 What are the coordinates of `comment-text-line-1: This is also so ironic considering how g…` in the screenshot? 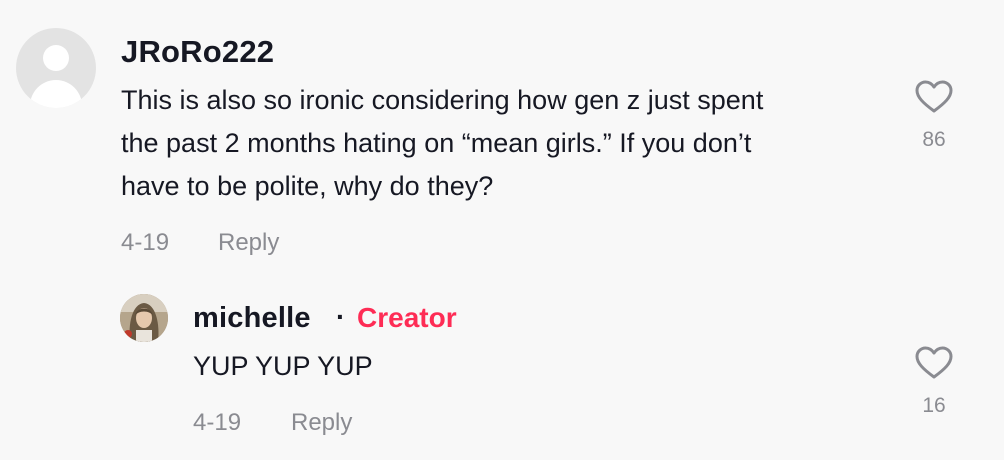 It's located at (442, 100).